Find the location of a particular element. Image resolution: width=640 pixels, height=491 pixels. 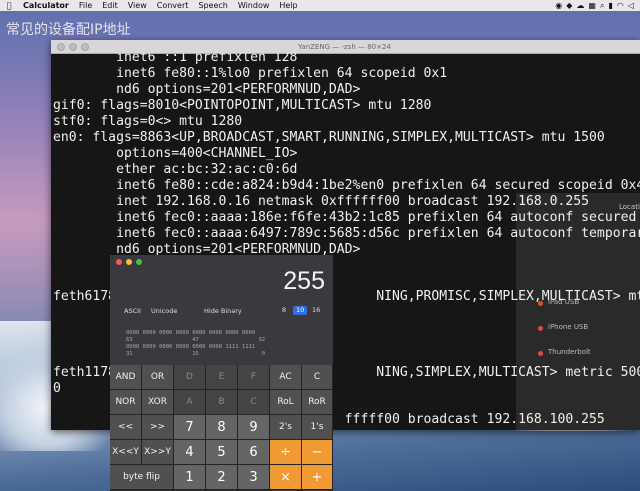

calc-key--: + is located at coordinates (317, 477).